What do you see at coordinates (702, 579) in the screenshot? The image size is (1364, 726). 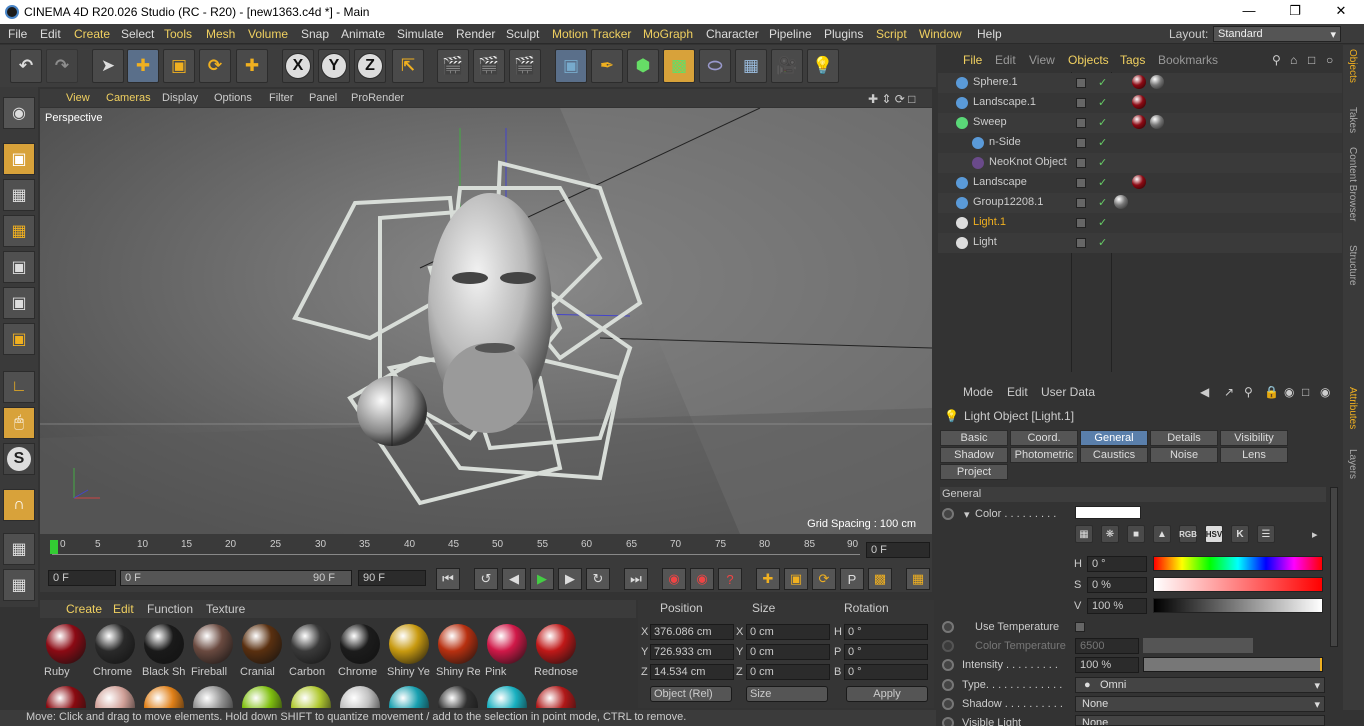 I see `autokey-icon: ◉` at bounding box center [702, 579].